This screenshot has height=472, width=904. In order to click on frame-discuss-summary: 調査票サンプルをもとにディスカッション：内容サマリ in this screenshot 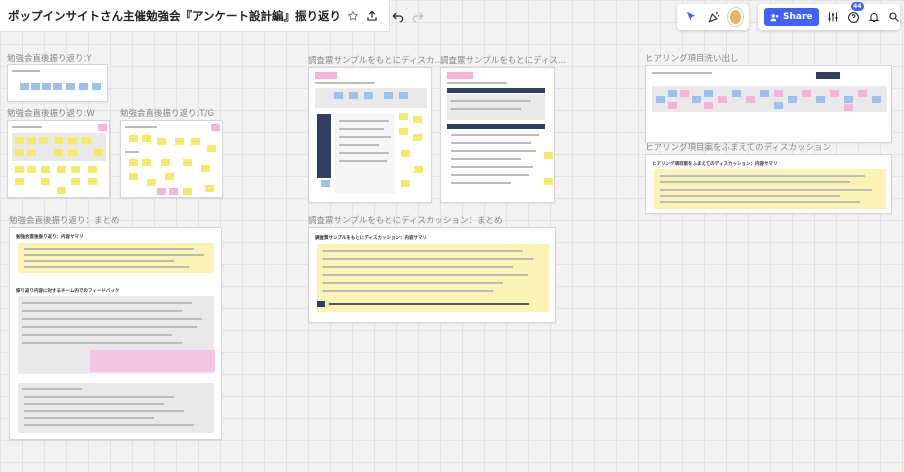, I will do `click(432, 275)`.